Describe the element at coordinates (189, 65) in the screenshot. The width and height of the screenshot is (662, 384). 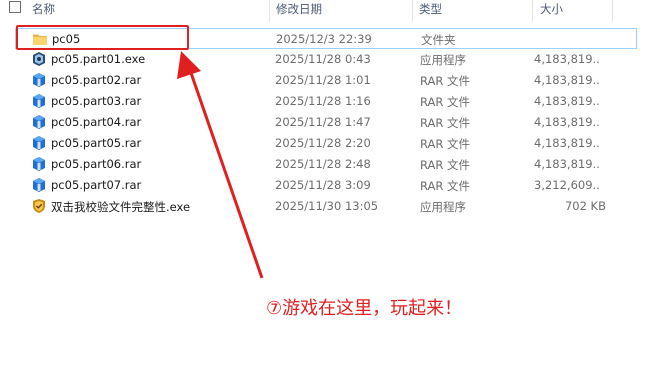
I see `arrow-head` at that location.